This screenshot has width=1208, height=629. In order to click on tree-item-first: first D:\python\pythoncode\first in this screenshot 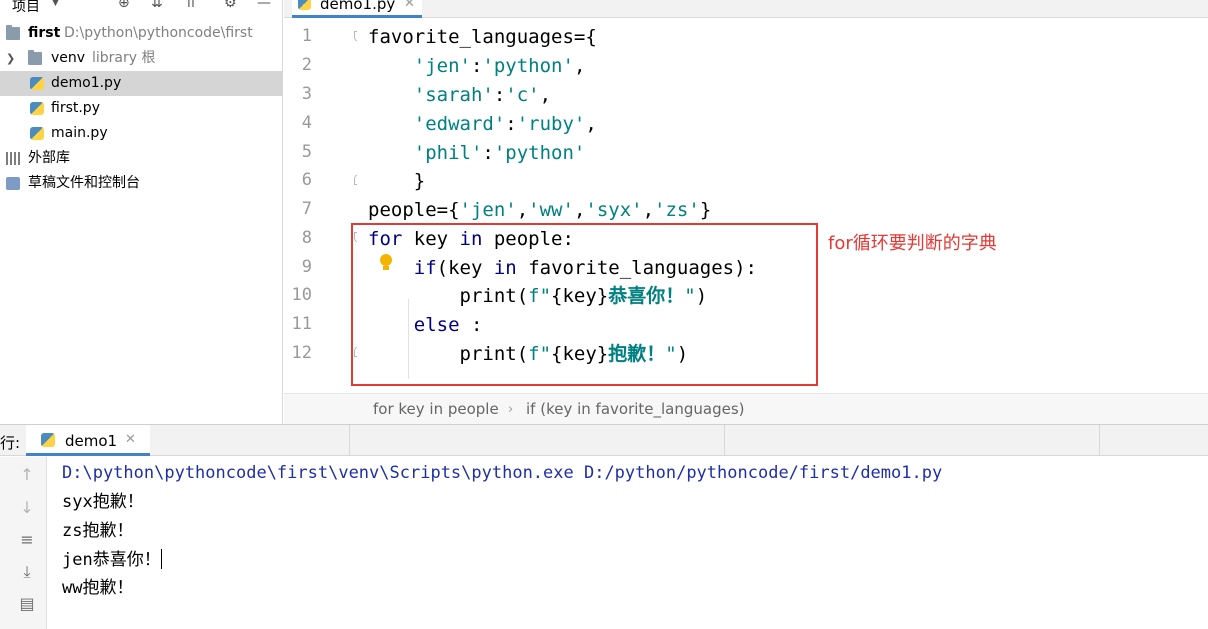, I will do `click(141, 33)`.